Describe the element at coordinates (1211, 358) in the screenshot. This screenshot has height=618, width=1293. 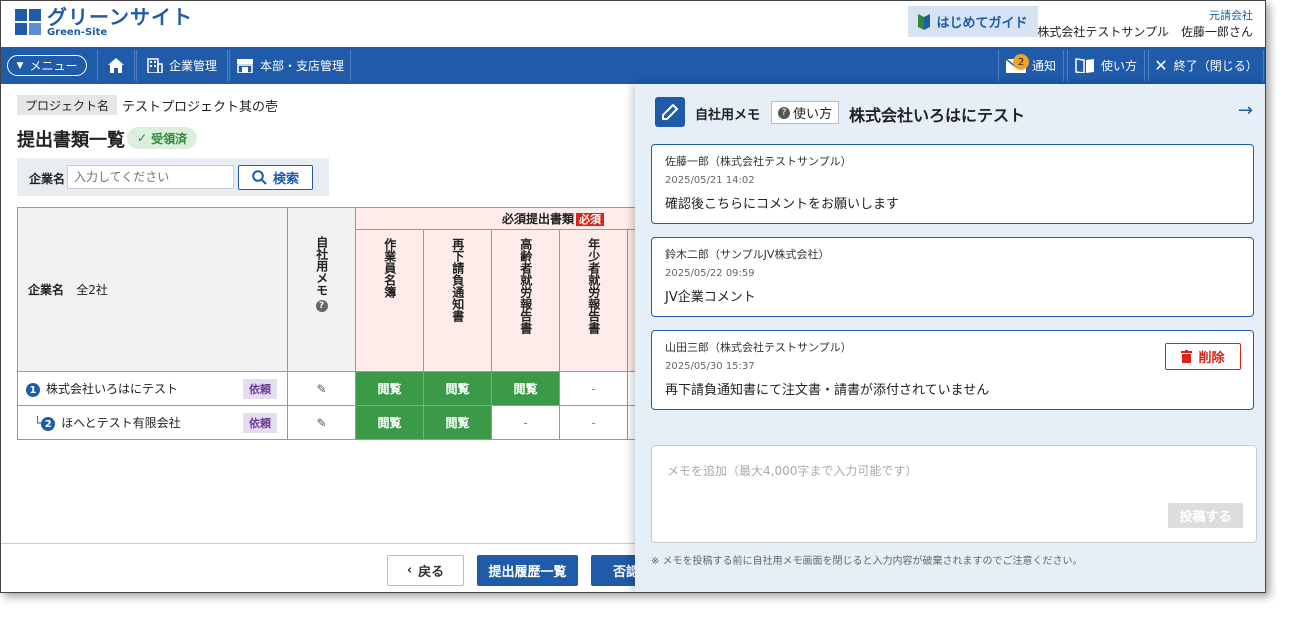
I see `delete-label: 削除` at that location.